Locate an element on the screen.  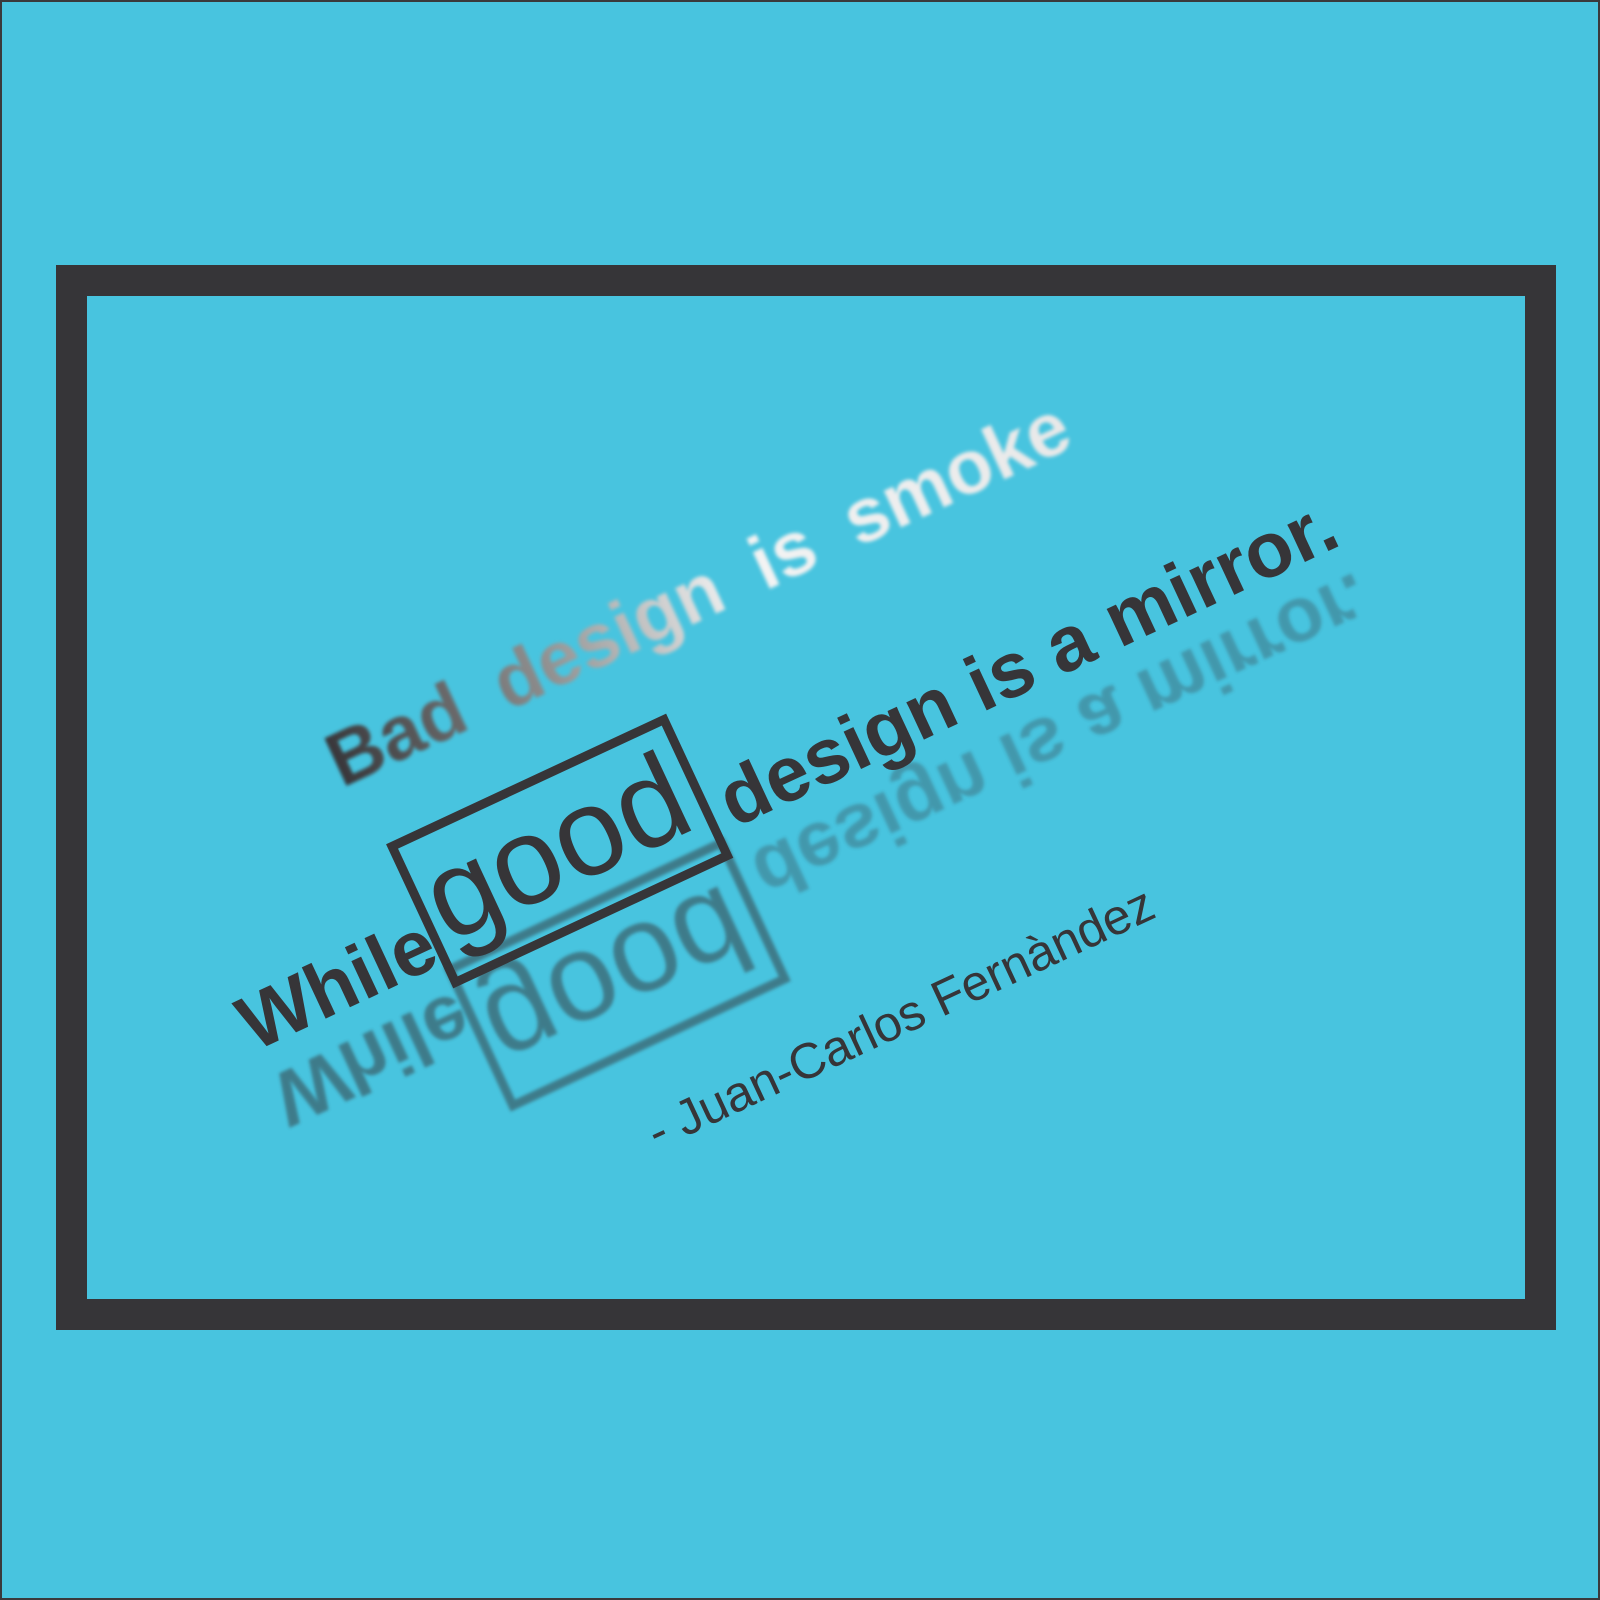
word-bad: Bad is located at coordinates (396, 735).